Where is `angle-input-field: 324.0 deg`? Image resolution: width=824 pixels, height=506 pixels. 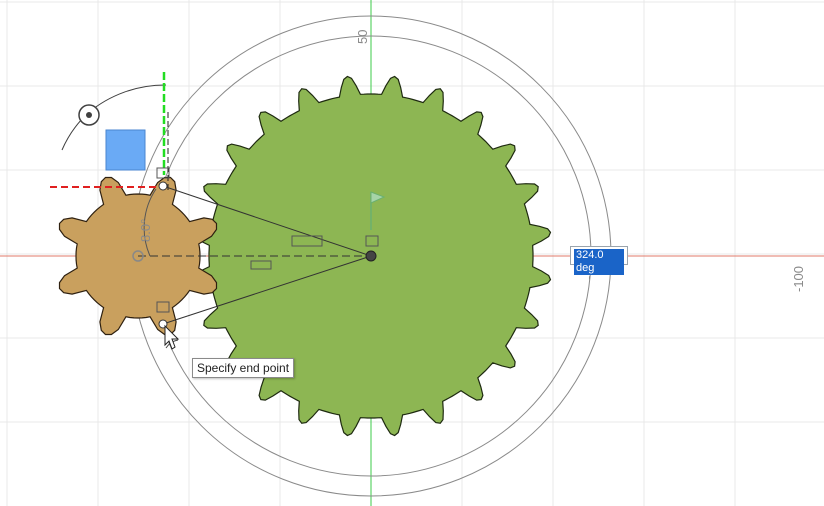 angle-input-field: 324.0 deg is located at coordinates (599, 260).